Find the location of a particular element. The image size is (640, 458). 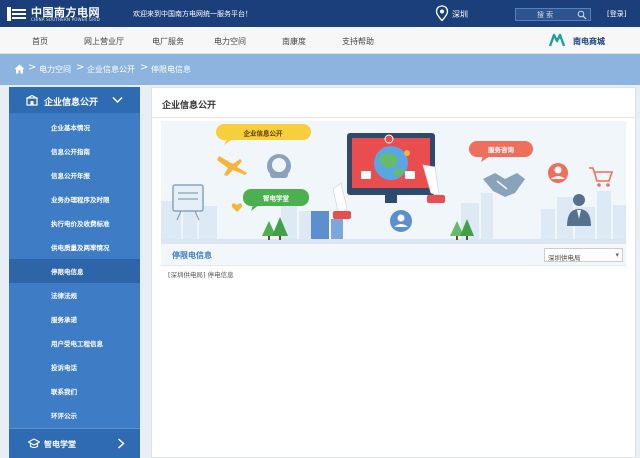

nav-item-home: 首页 is located at coordinates (40, 41).